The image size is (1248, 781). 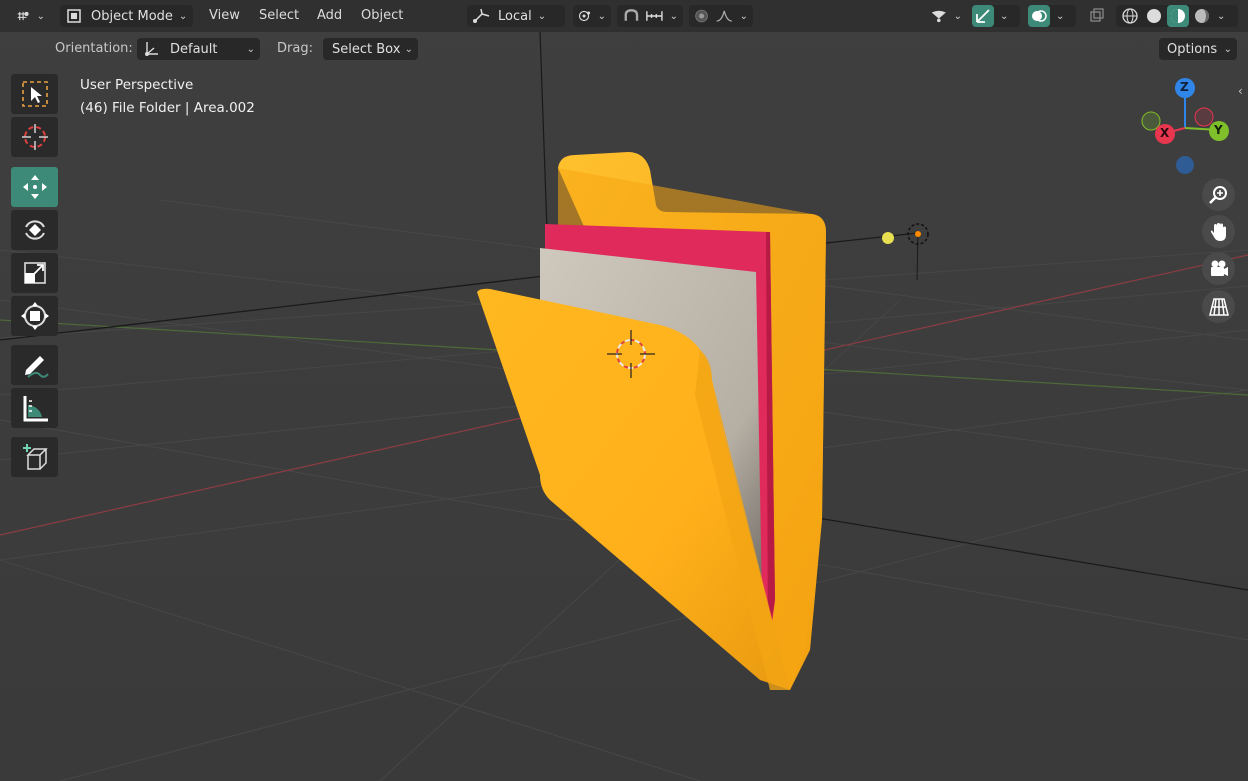 I want to click on transform-icon, so click(x=34, y=316).